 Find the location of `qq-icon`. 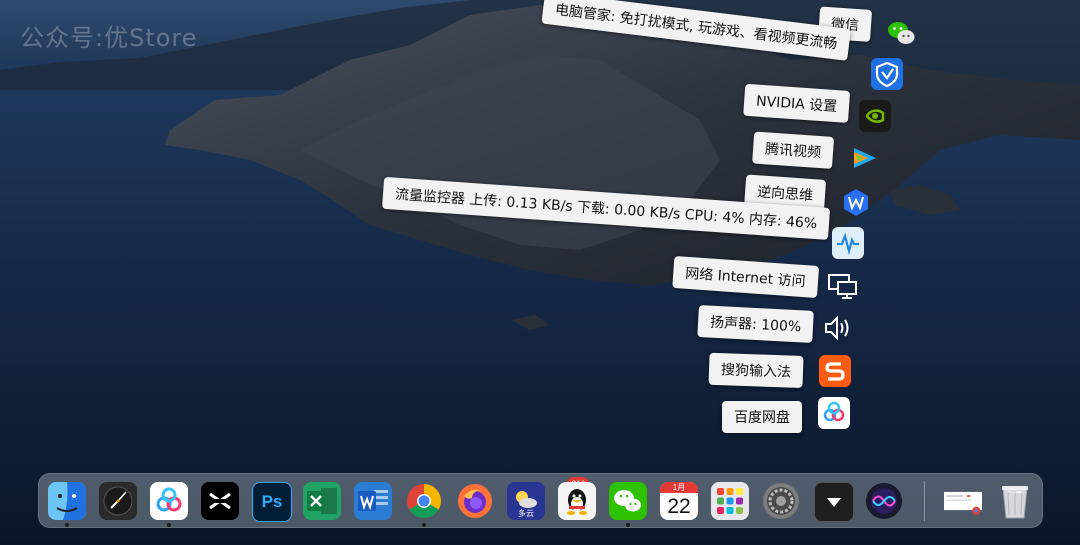

qq-icon is located at coordinates (577, 501).